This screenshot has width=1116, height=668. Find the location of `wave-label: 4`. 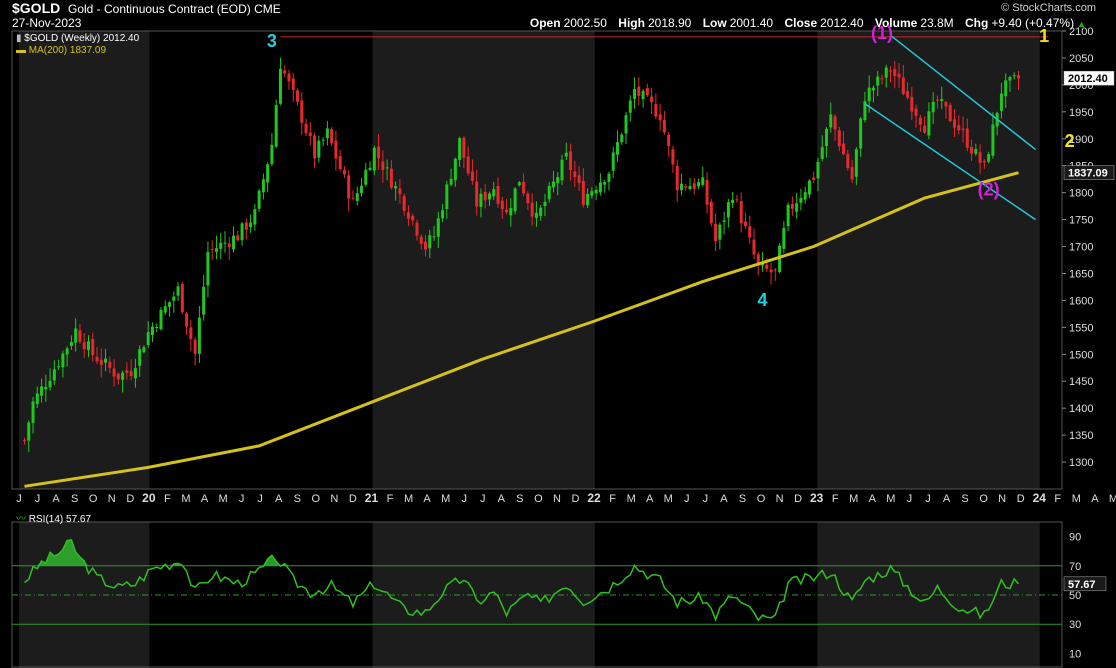

wave-label: 4 is located at coordinates (763, 300).